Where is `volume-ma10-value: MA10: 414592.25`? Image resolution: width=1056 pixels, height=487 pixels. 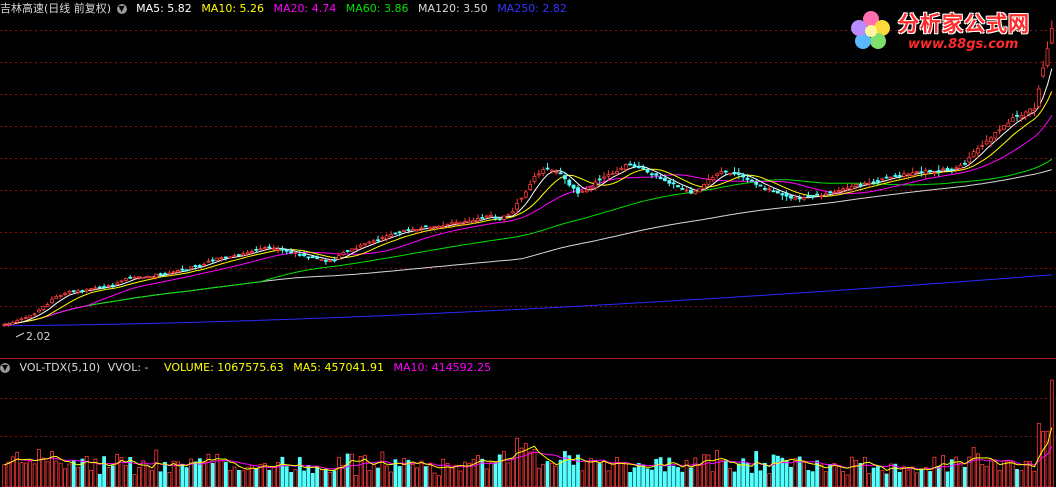 volume-ma10-value: MA10: 414592.25 is located at coordinates (442, 367).